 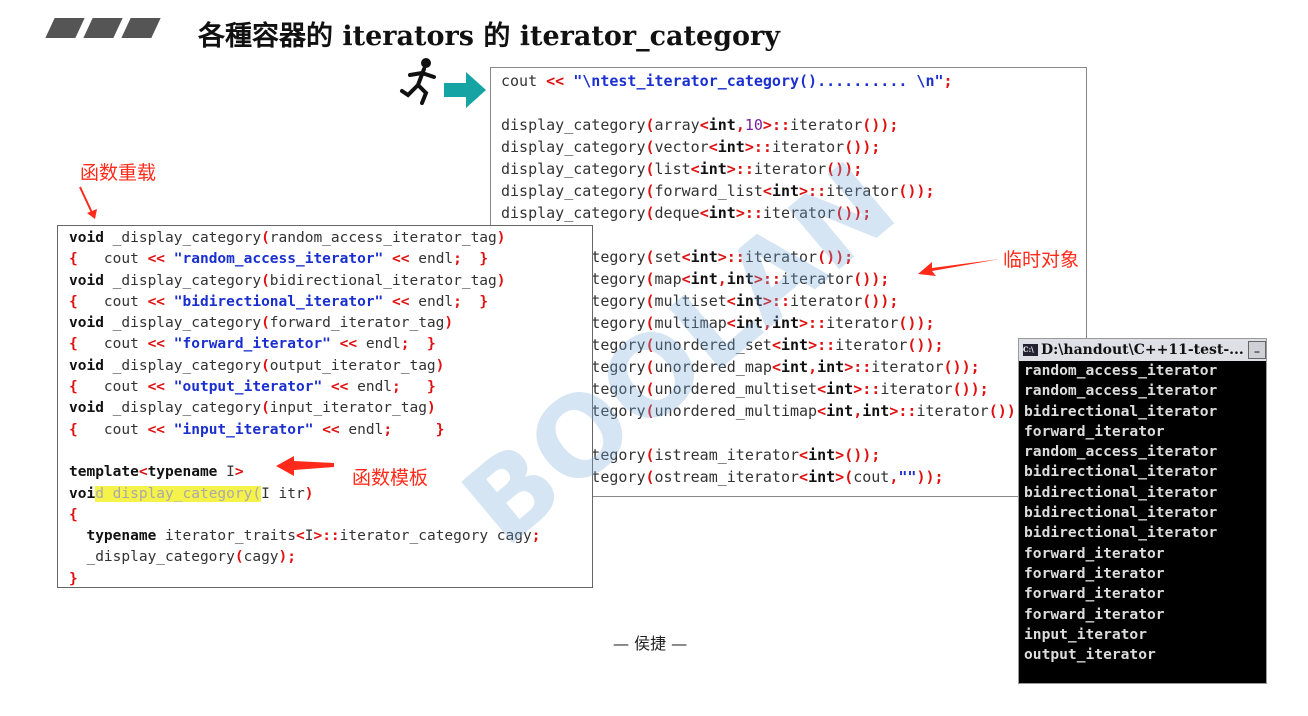 I want to click on code-token: input_iterator_tag, so click(x=348, y=408).